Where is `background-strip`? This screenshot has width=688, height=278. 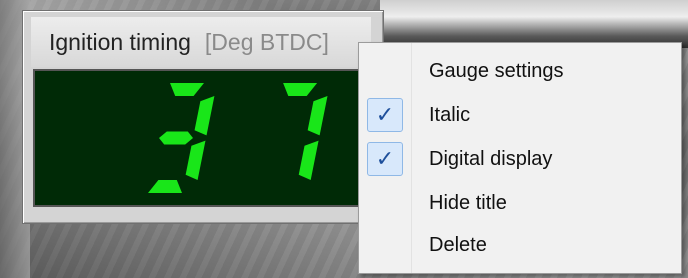
background-strip is located at coordinates (534, 24).